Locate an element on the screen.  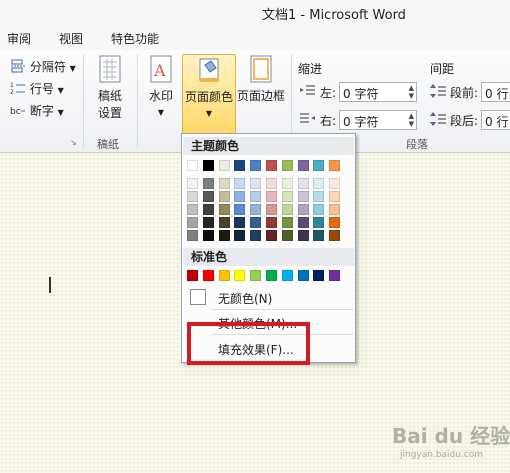
page-color-button: 页面颜色 ▼ is located at coordinates (209, 95).